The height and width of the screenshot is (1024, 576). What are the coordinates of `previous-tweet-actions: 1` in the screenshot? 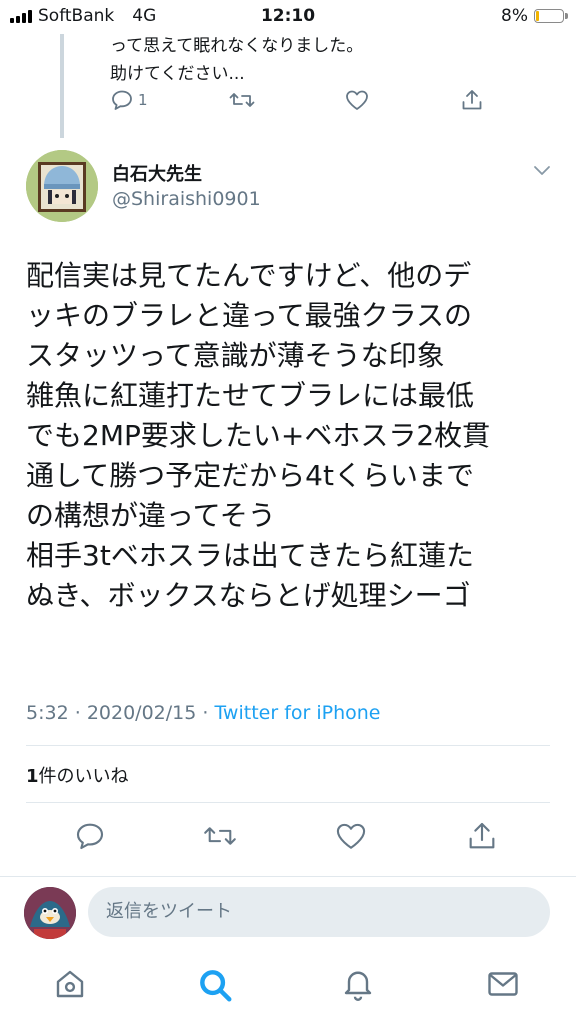 It's located at (300, 104).